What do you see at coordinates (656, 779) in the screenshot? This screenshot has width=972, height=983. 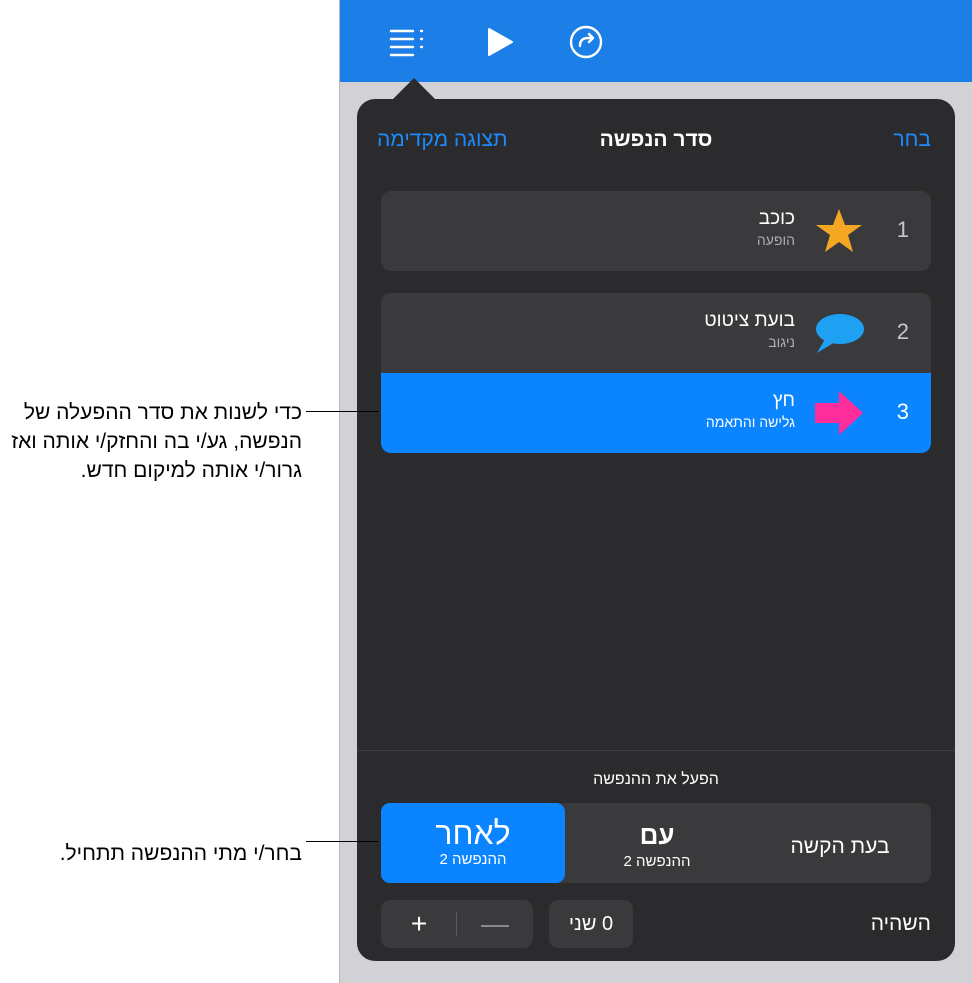 I see `start-animation-label: הפעל את ההנפשה` at bounding box center [656, 779].